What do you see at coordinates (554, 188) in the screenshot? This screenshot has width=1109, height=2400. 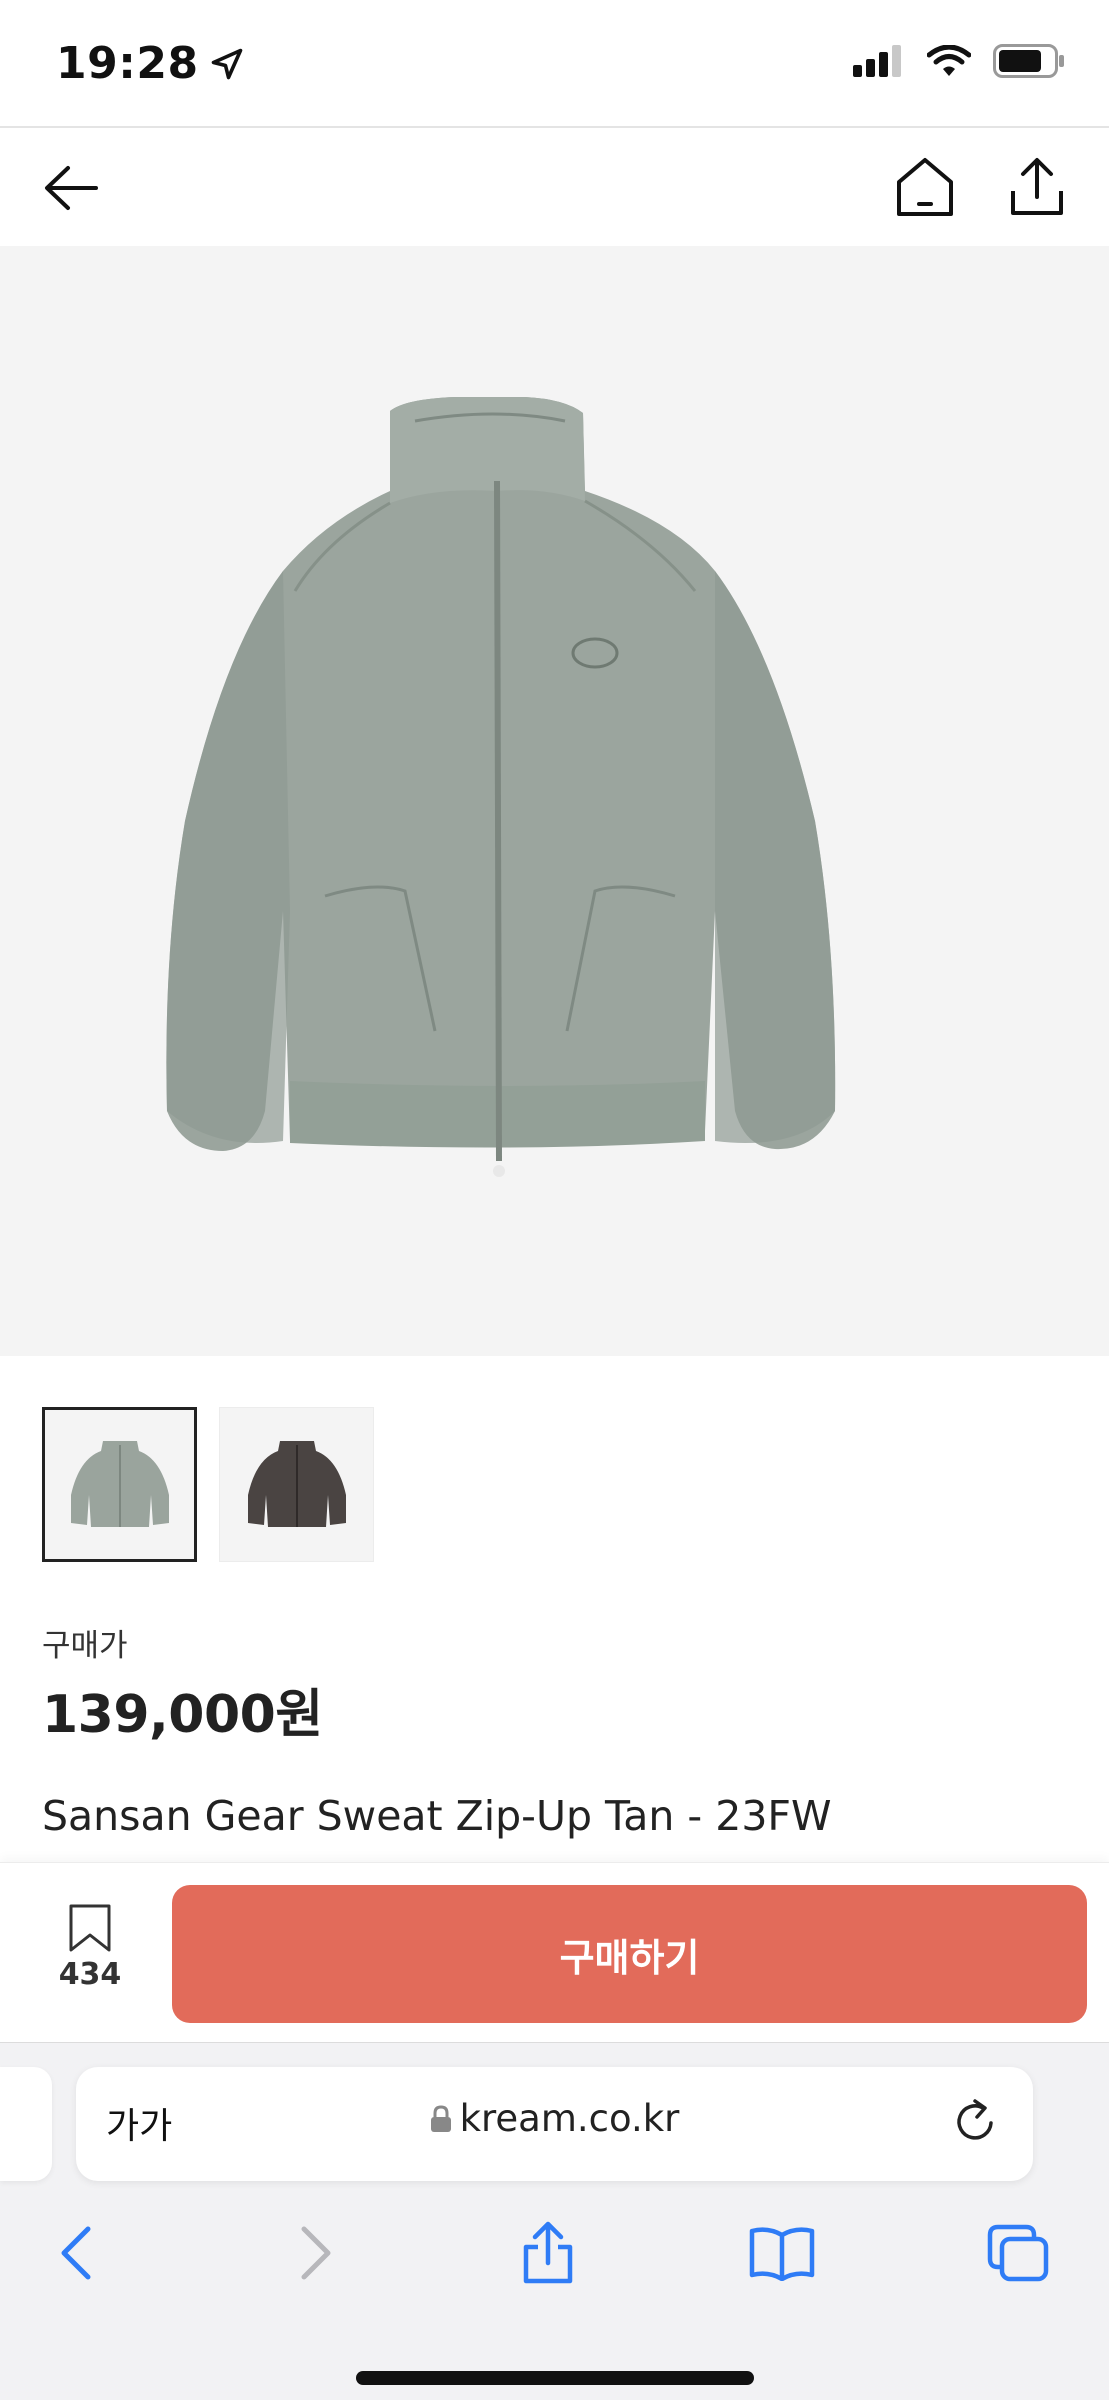 I see `top-nav-bar` at bounding box center [554, 188].